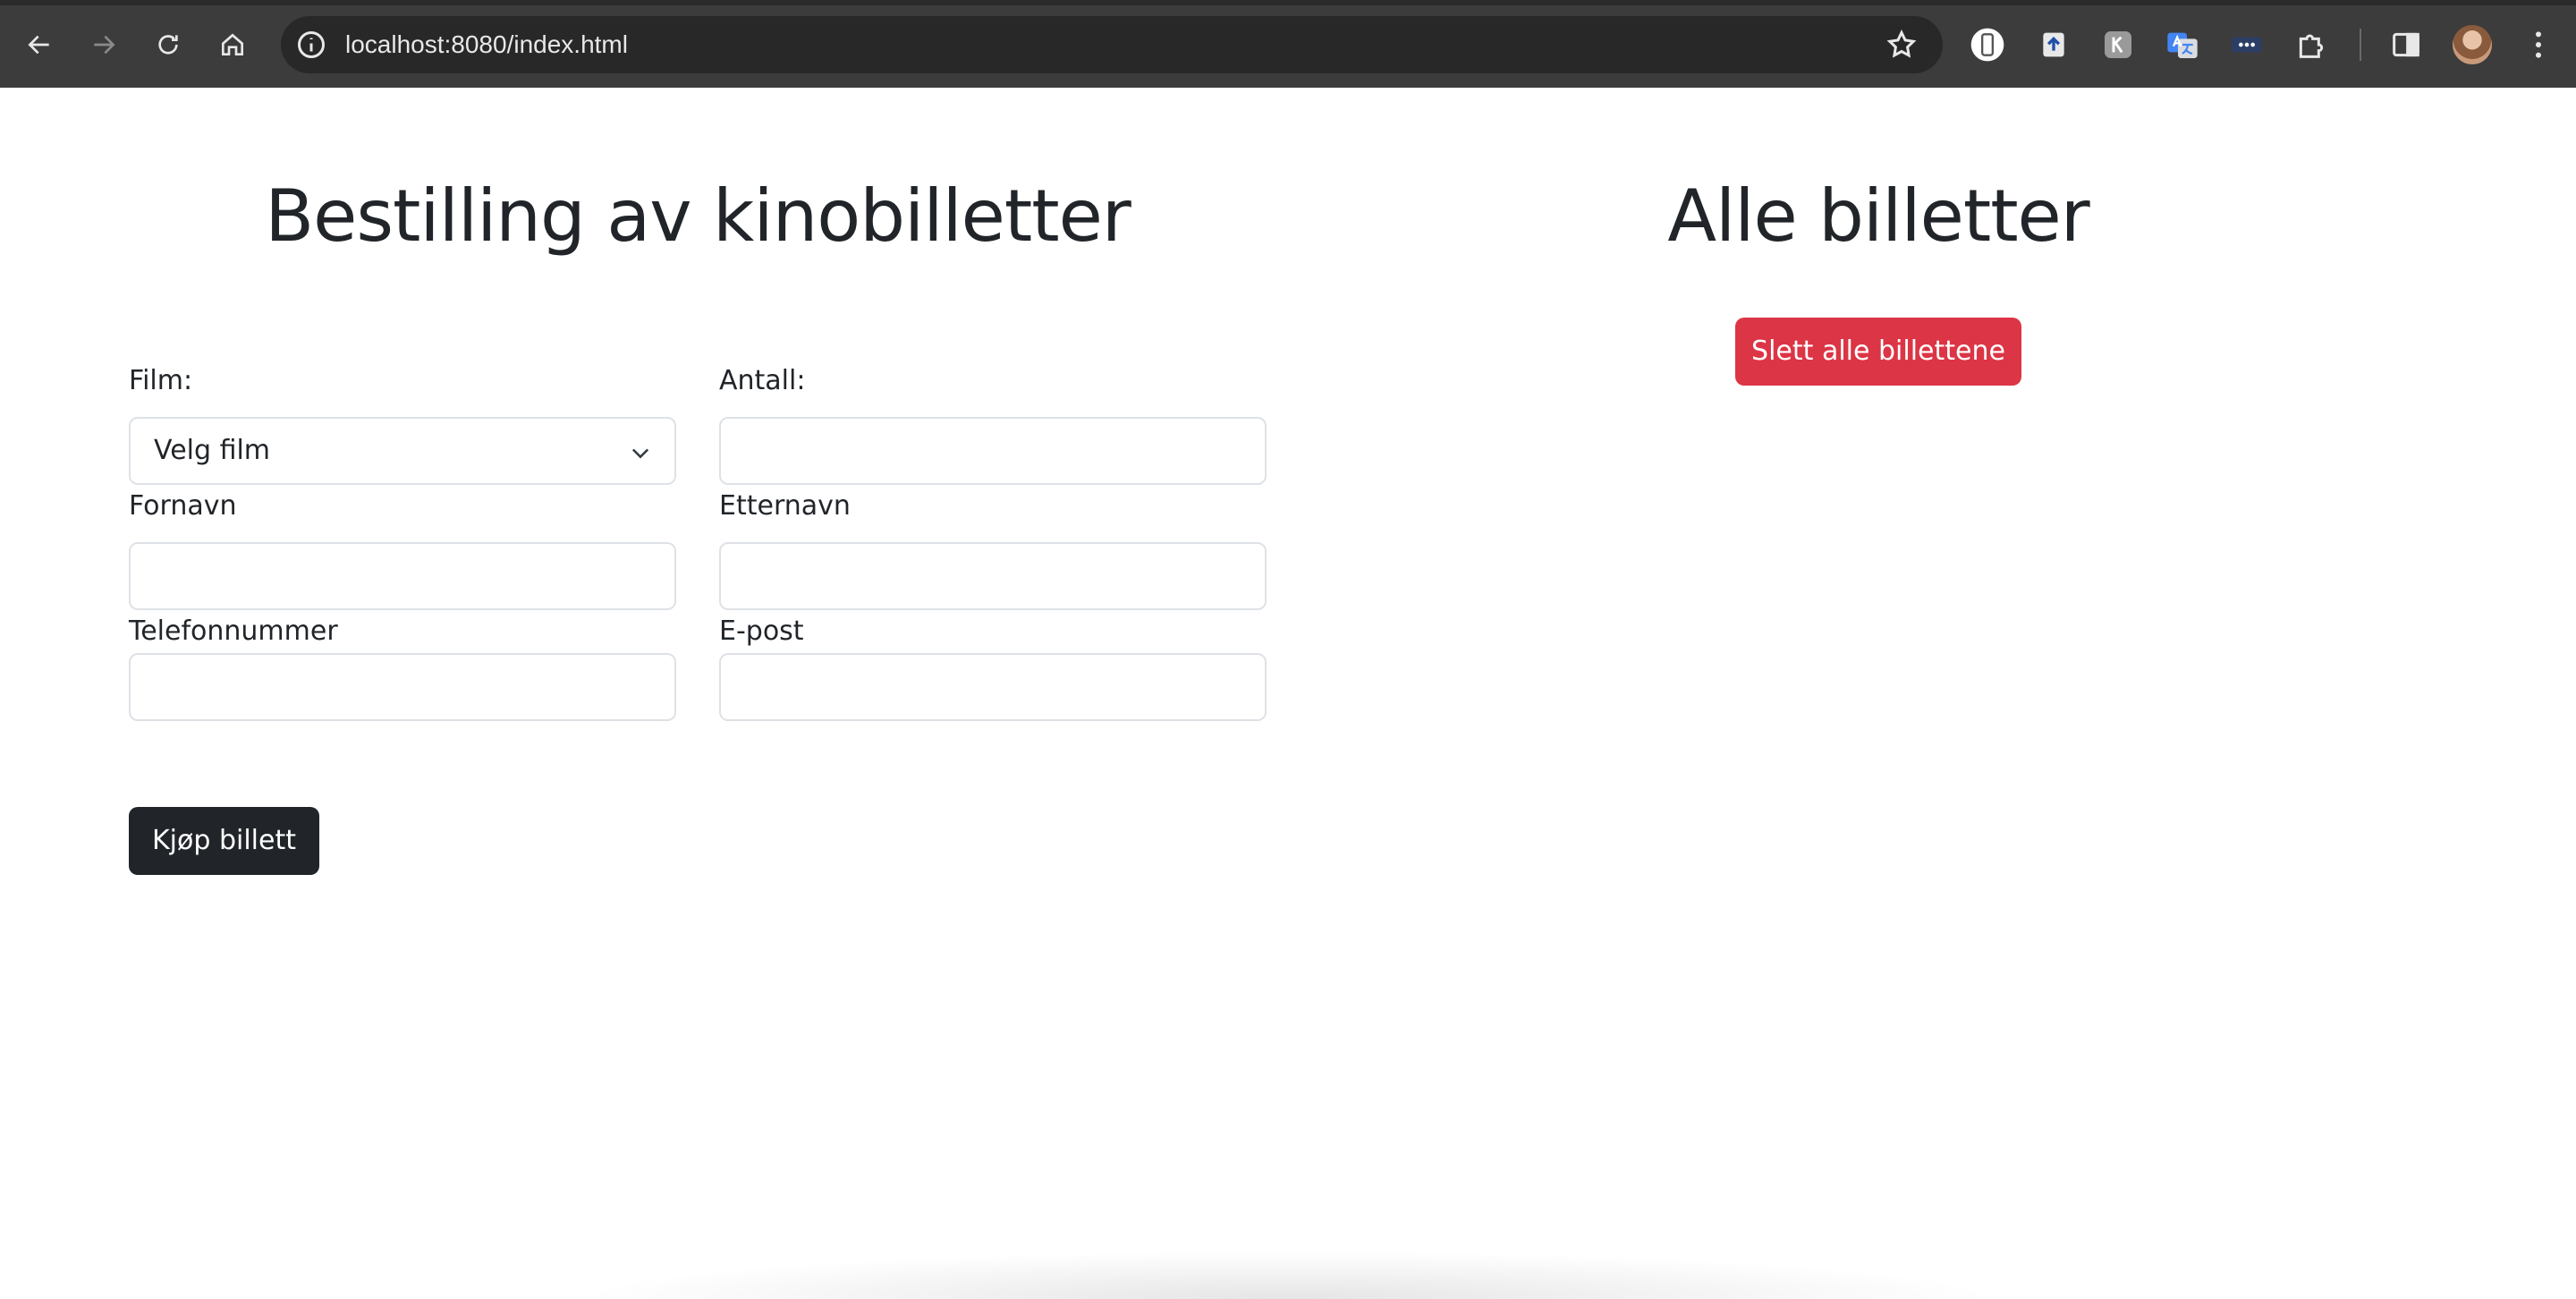 The height and width of the screenshot is (1299, 2576). Describe the element at coordinates (785, 506) in the screenshot. I see `etternavn-label: Etternavn` at that location.